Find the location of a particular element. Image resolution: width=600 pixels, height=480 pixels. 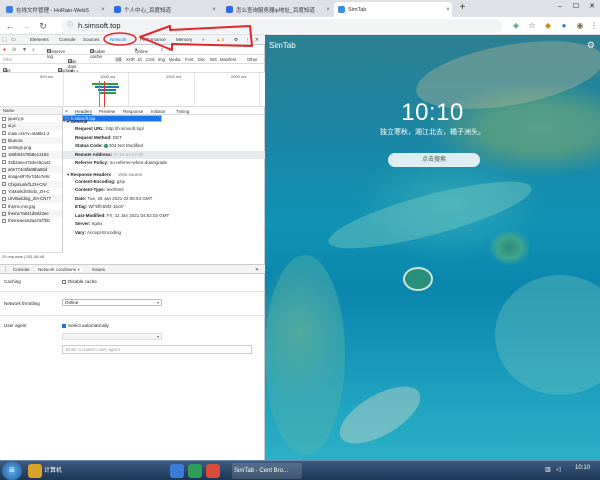

network-tray-icon: ▥ is located at coordinates (548, 469).